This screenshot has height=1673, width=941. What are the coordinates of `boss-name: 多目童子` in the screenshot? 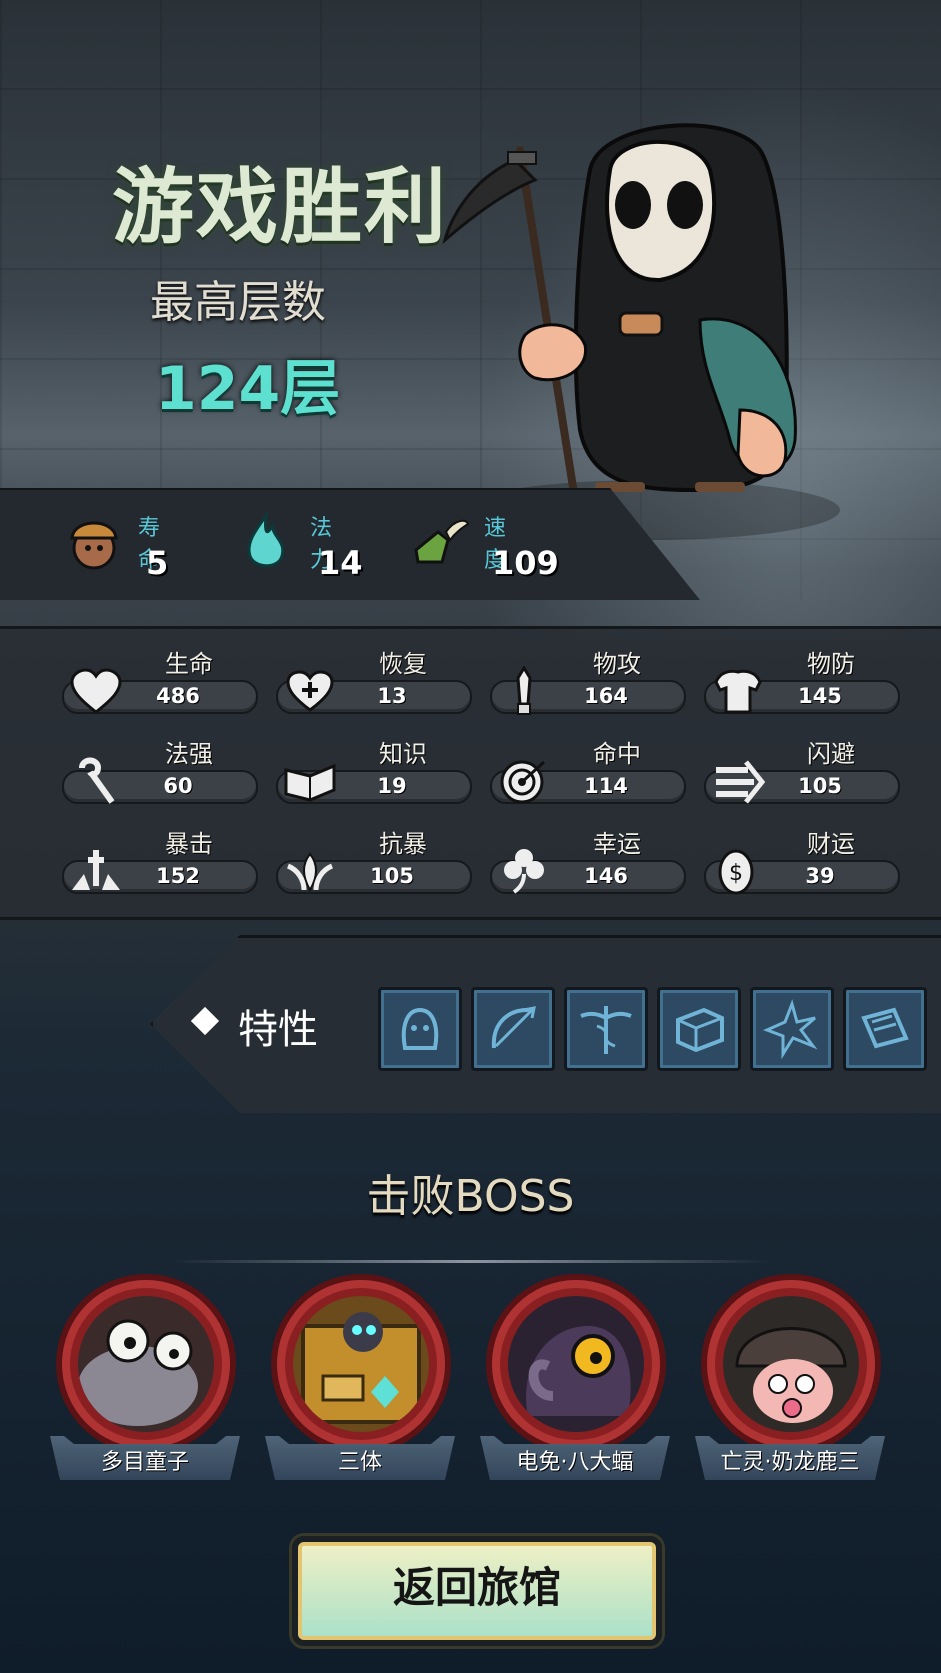 It's located at (144, 1462).